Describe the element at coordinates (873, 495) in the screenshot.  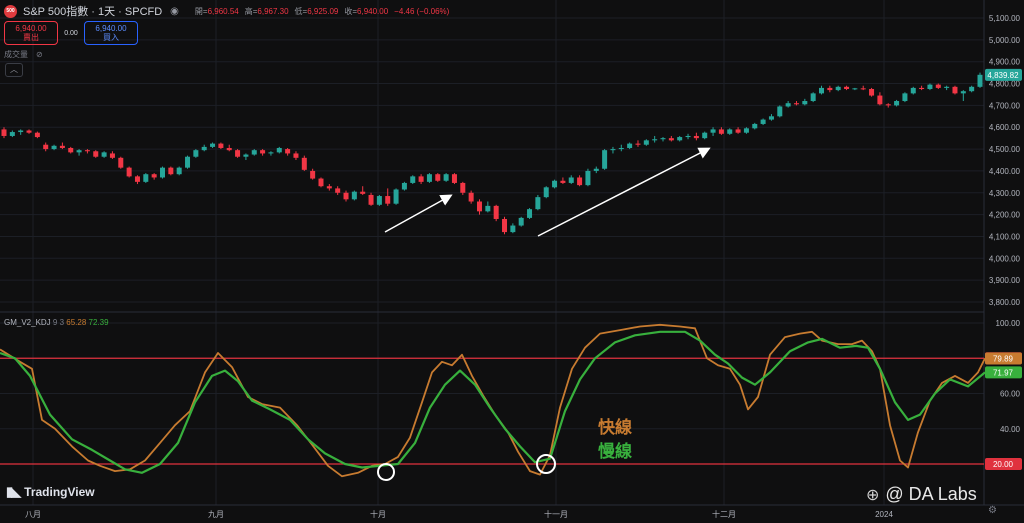
I see `diamond-logo-icon: ⊕` at that location.